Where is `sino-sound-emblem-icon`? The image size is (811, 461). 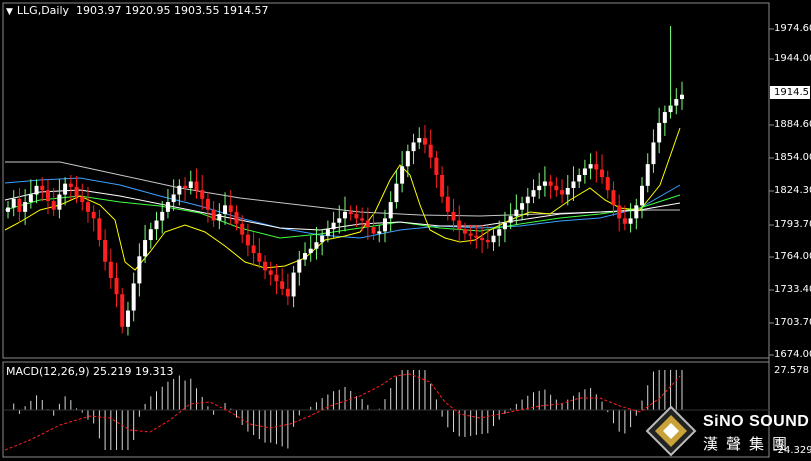 sino-sound-emblem-icon is located at coordinates (671, 431).